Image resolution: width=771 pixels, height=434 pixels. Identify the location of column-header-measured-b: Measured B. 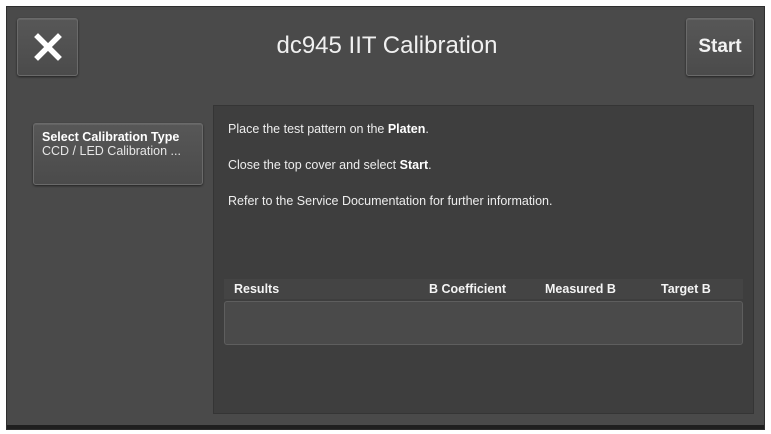
(580, 289).